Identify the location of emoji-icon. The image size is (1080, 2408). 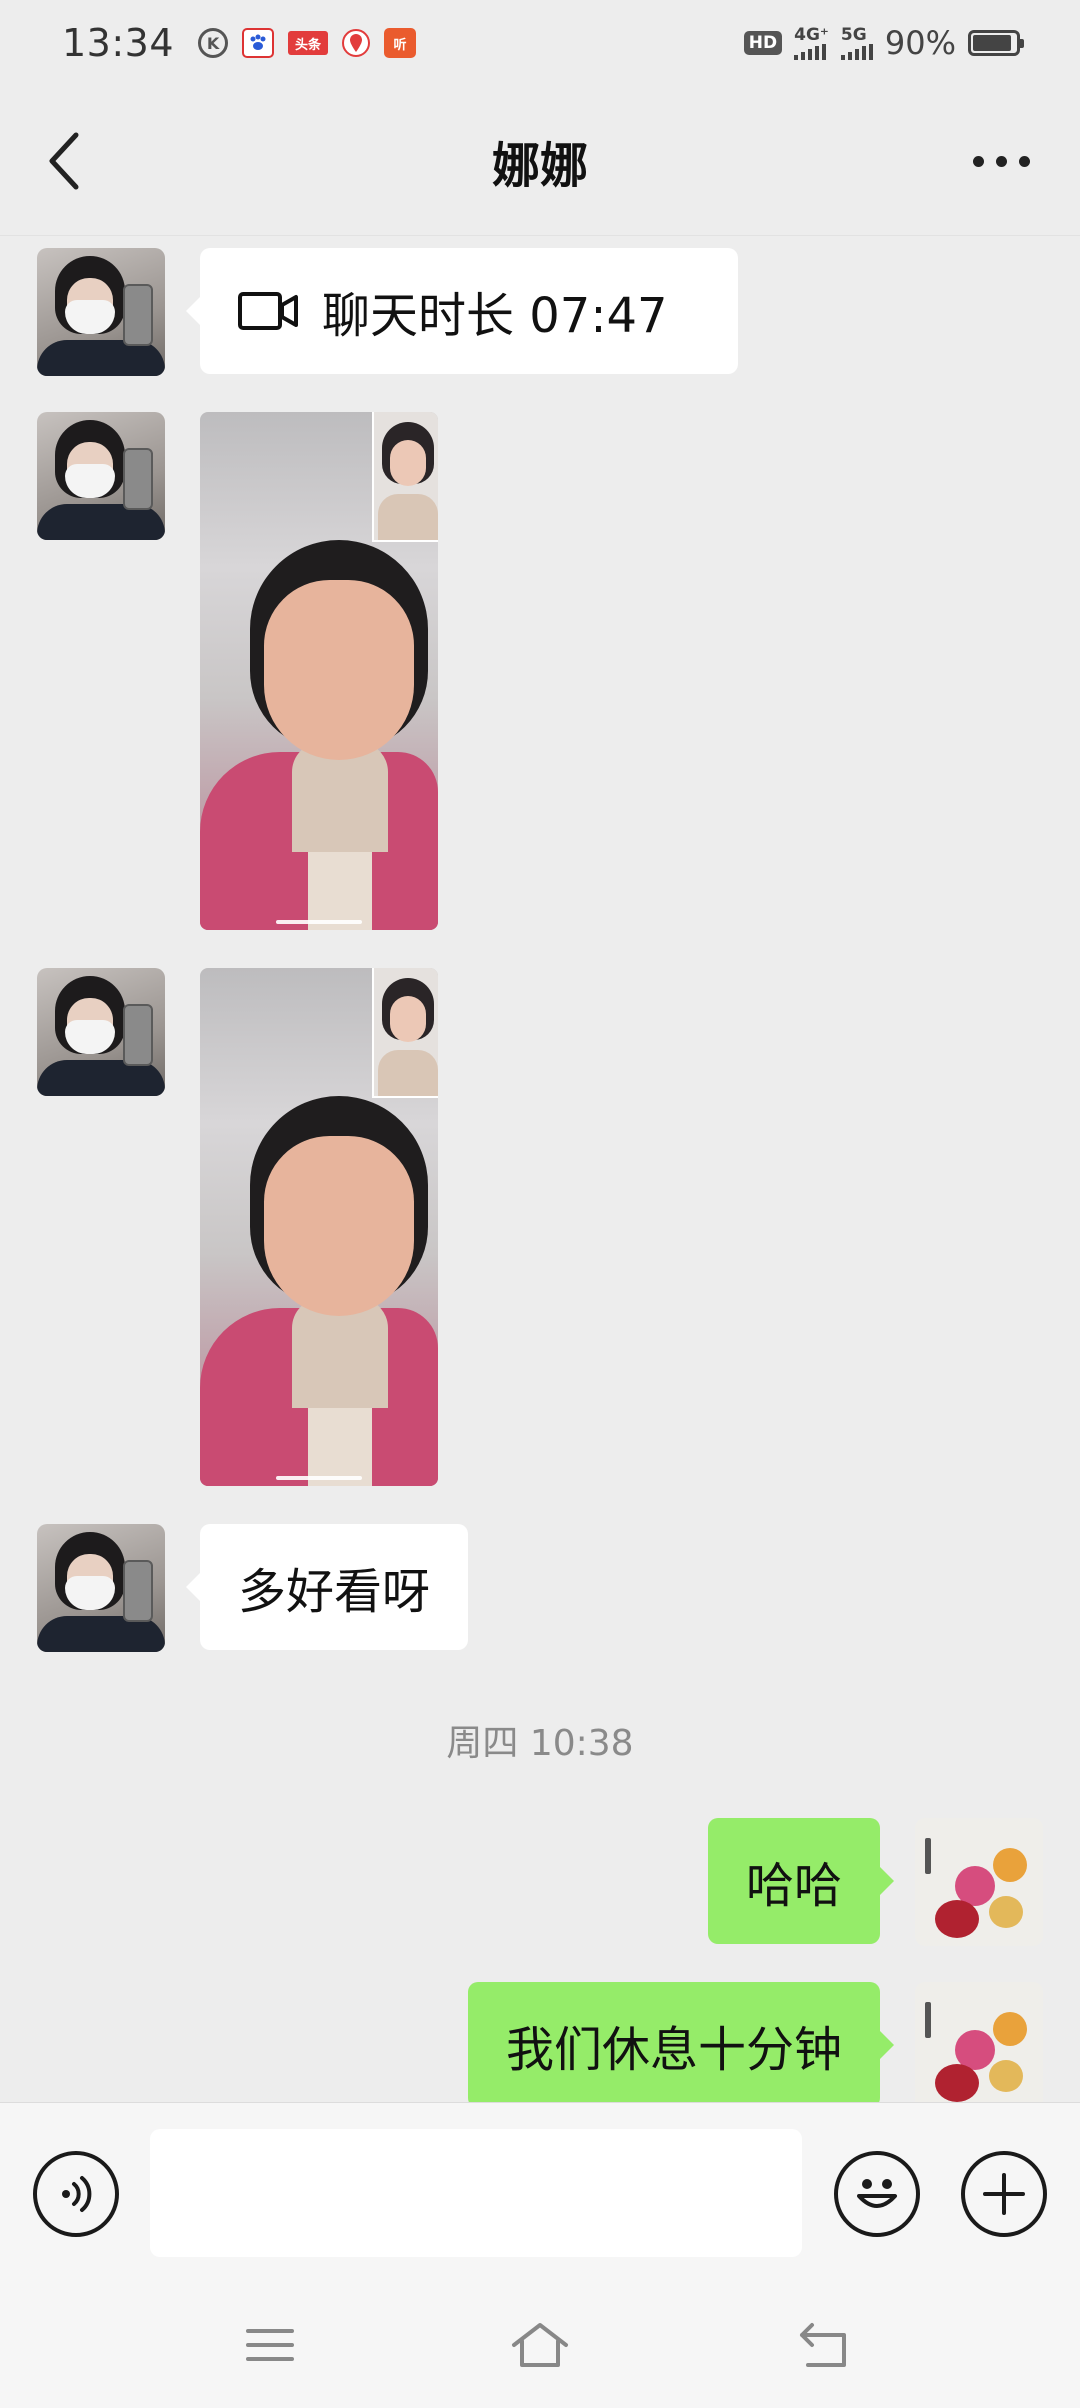
(877, 2193).